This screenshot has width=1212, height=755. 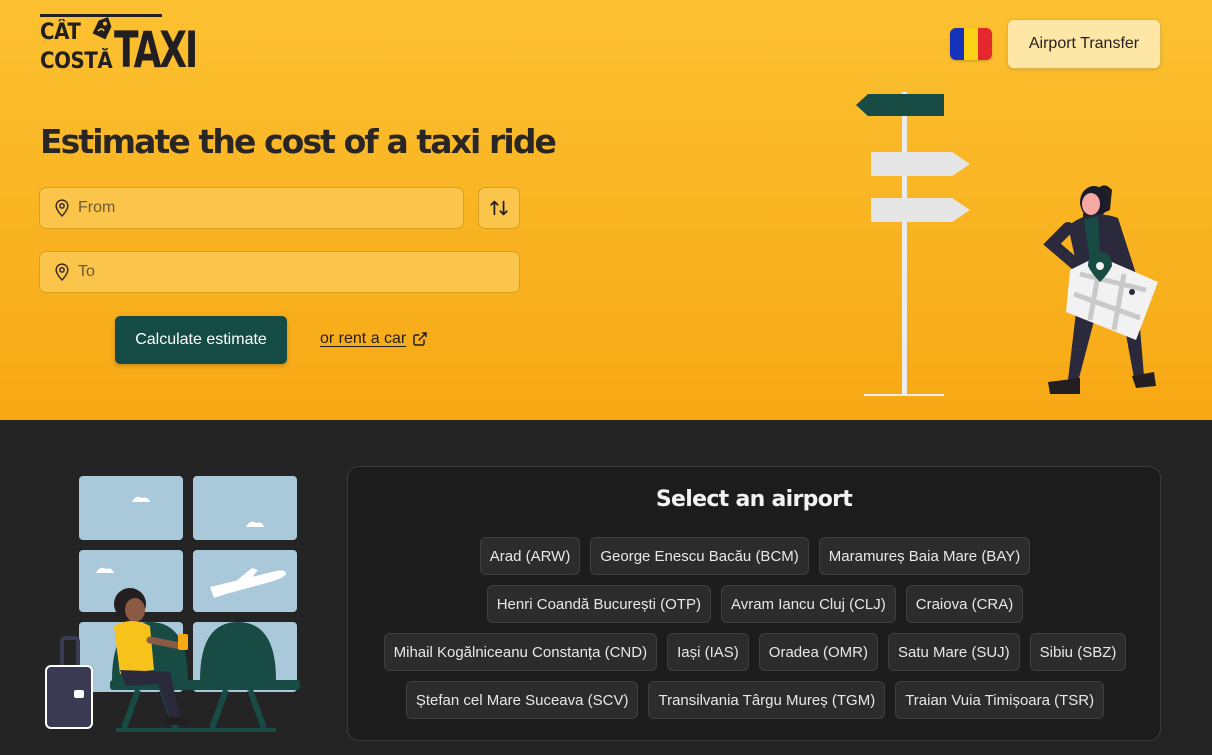 What do you see at coordinates (1000, 700) in the screenshot?
I see `airport-chip: Traian Vuia Timișoara (TSR)` at bounding box center [1000, 700].